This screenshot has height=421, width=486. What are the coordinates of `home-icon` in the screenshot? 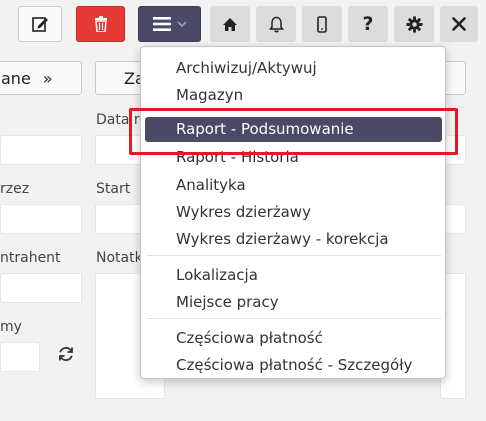 It's located at (230, 24).